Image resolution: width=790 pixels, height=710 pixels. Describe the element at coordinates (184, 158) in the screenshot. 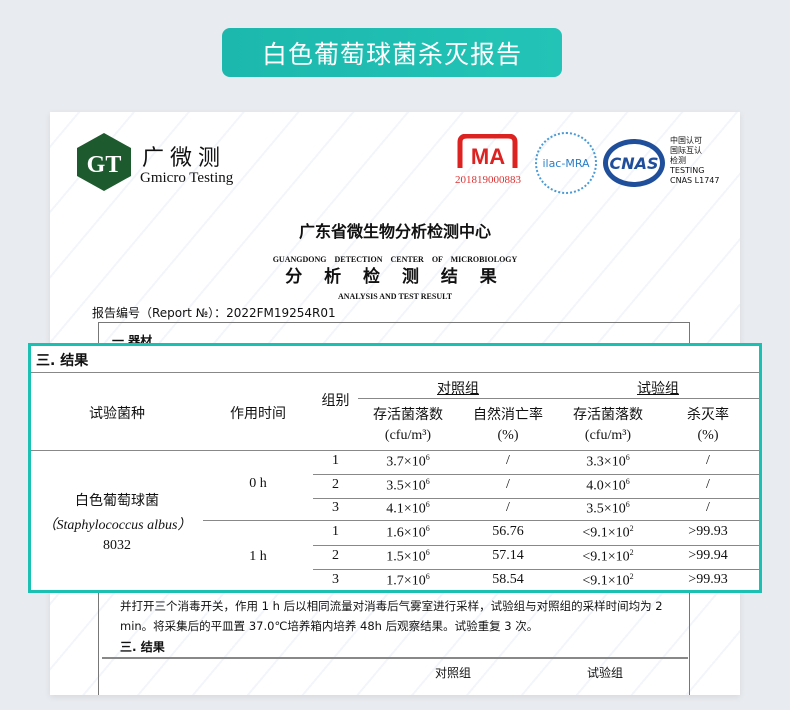

I see `brand-name-cn: 广微测` at that location.